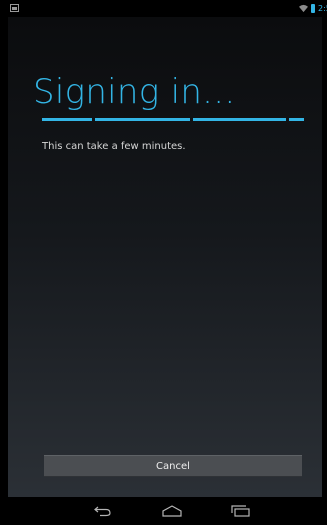 The height and width of the screenshot is (525, 327). Describe the element at coordinates (163, 8) in the screenshot. I see `status-bar: 2:5` at that location.